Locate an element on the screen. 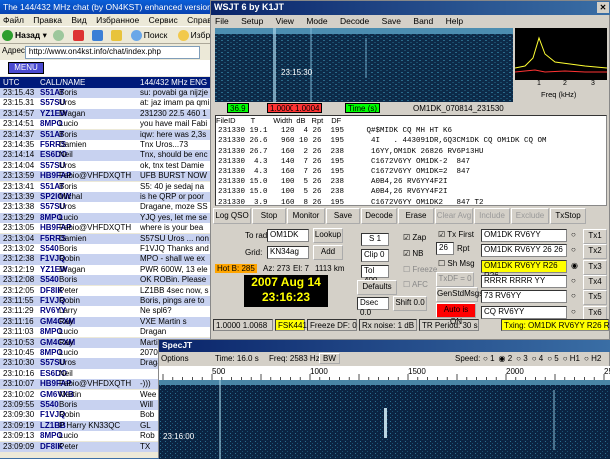 The height and width of the screenshot is (459, 610). btn-stop: Stop is located at coordinates (269, 216).